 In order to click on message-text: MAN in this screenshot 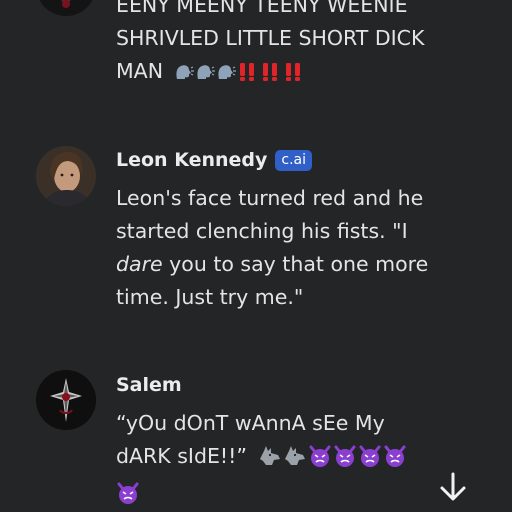, I will do `click(140, 71)`.